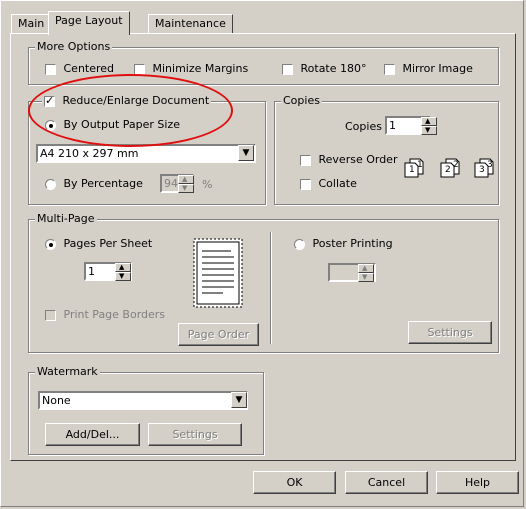  I want to click on multi-page-divider, so click(270, 288).